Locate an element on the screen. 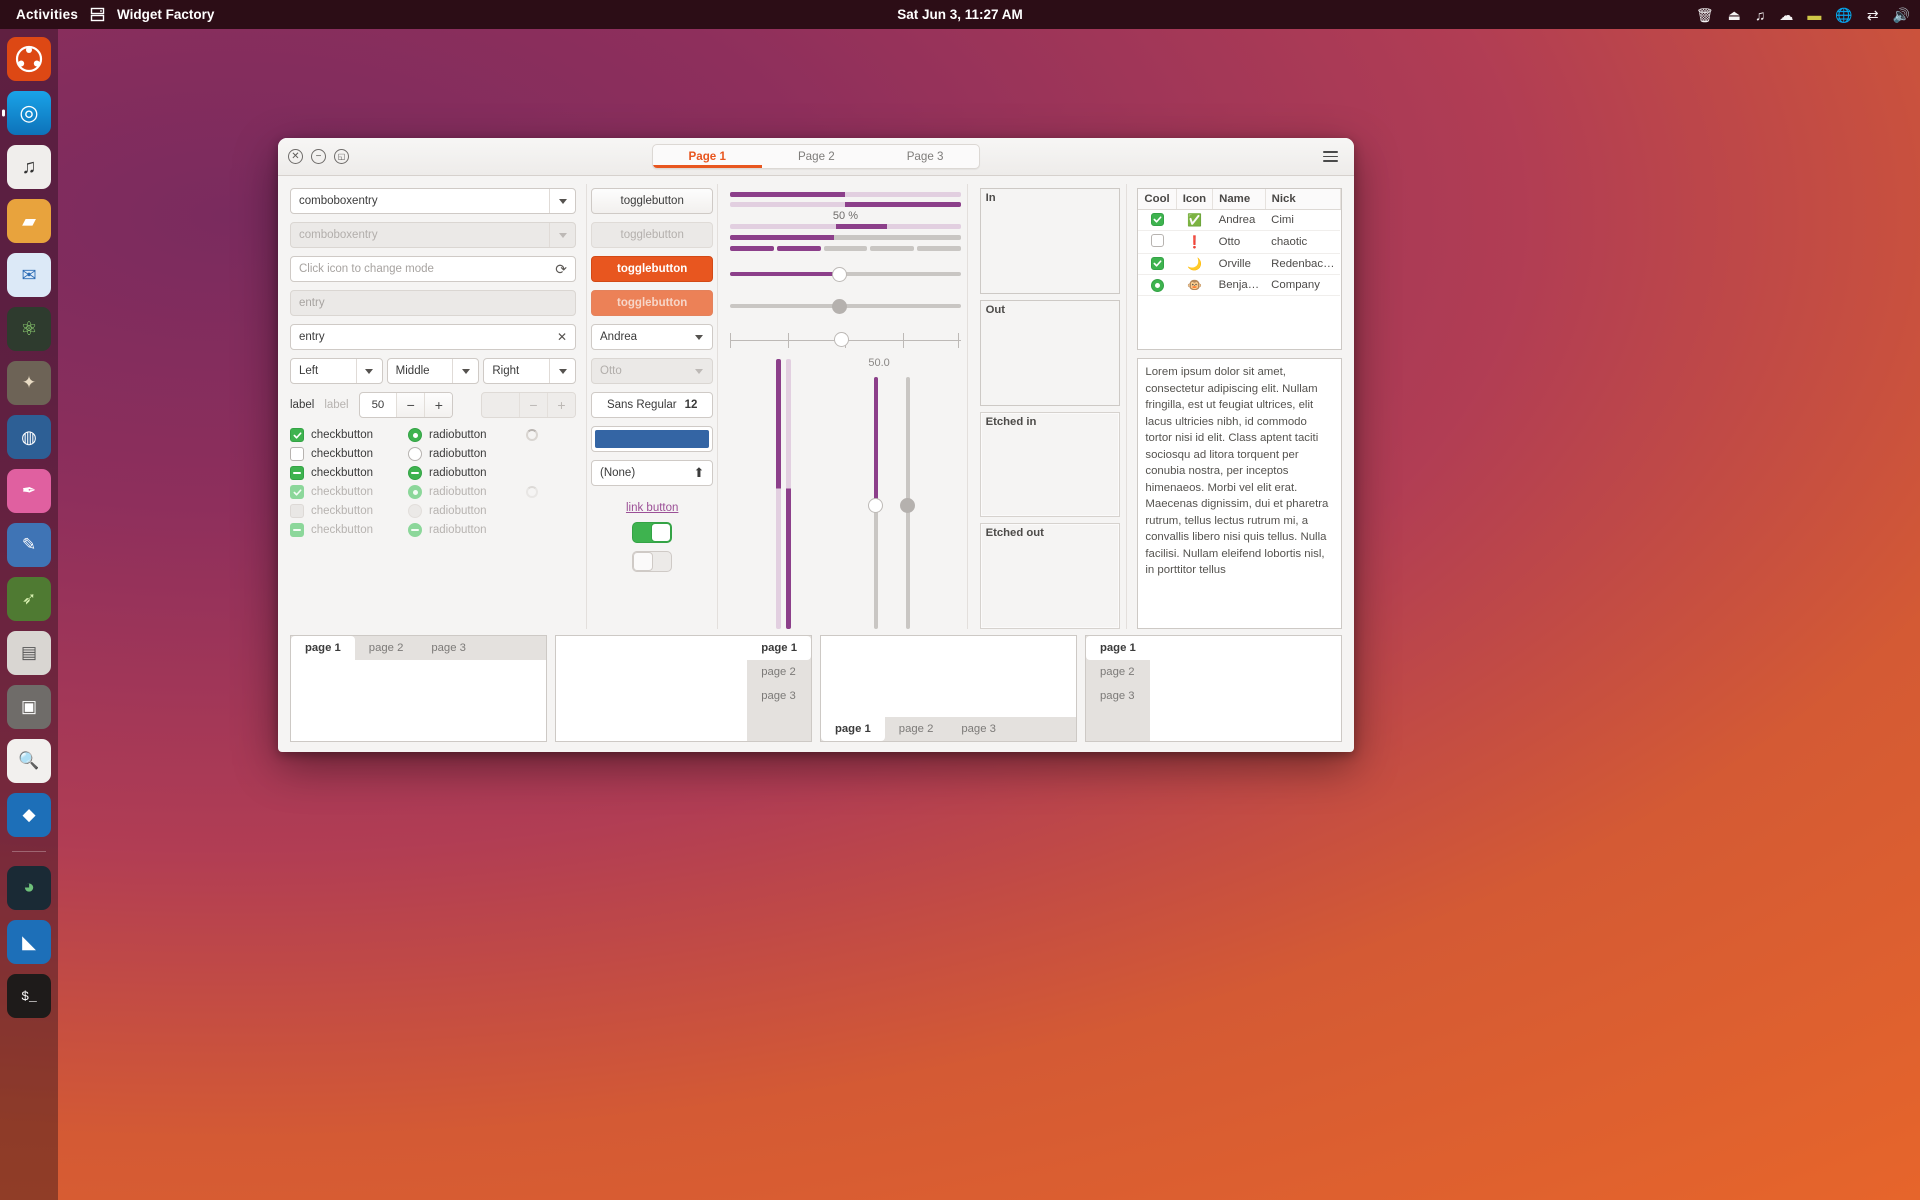 The image size is (1920, 1200). scale-vertical is located at coordinates (876, 503).